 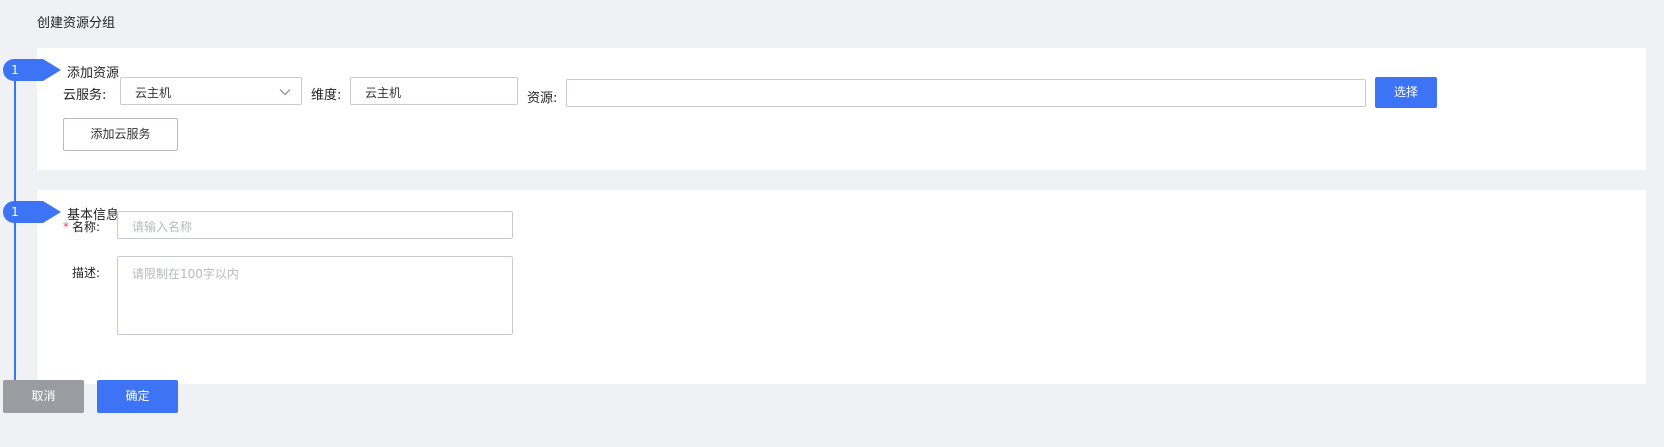 What do you see at coordinates (211, 91) in the screenshot?
I see `cloud-service-select: 云主机` at bounding box center [211, 91].